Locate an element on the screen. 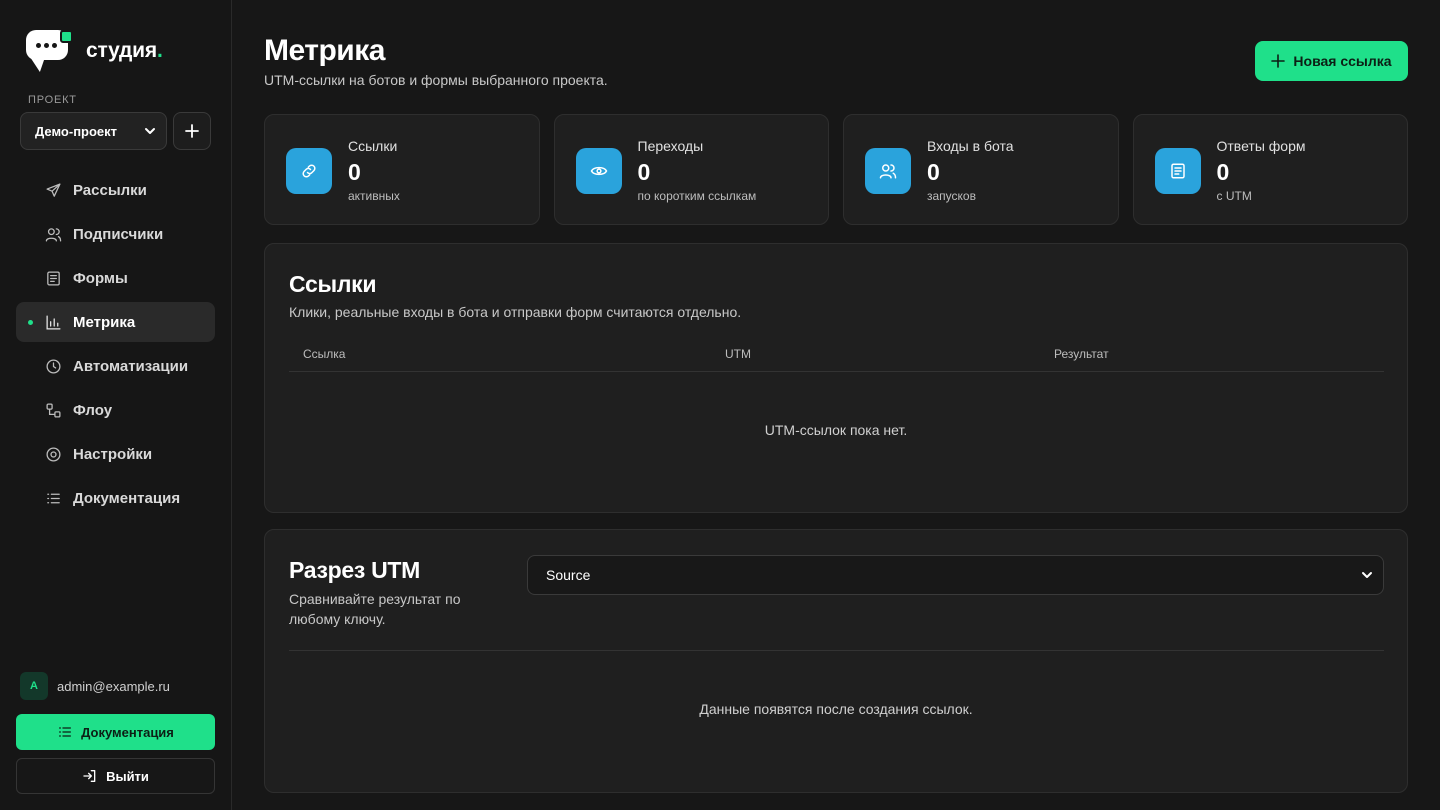  project-select: Демо-проект is located at coordinates (93, 131).